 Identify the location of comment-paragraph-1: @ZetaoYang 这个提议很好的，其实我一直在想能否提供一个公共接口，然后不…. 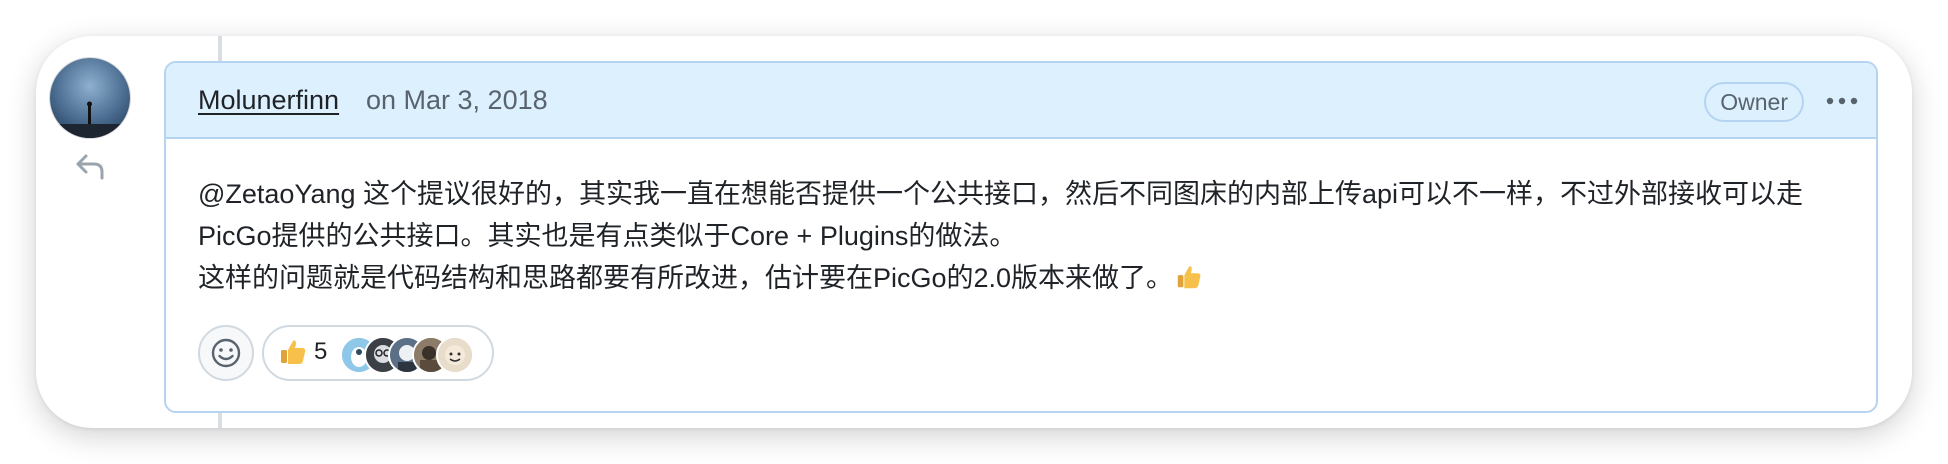
(1001, 215).